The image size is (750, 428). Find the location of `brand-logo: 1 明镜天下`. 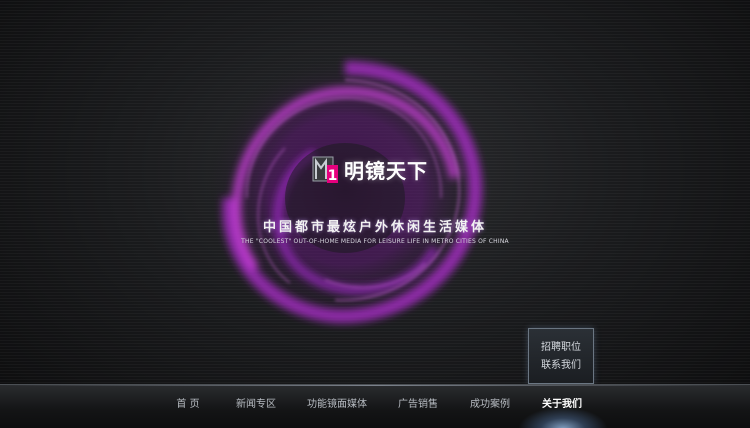

brand-logo: 1 明镜天下 is located at coordinates (370, 169).